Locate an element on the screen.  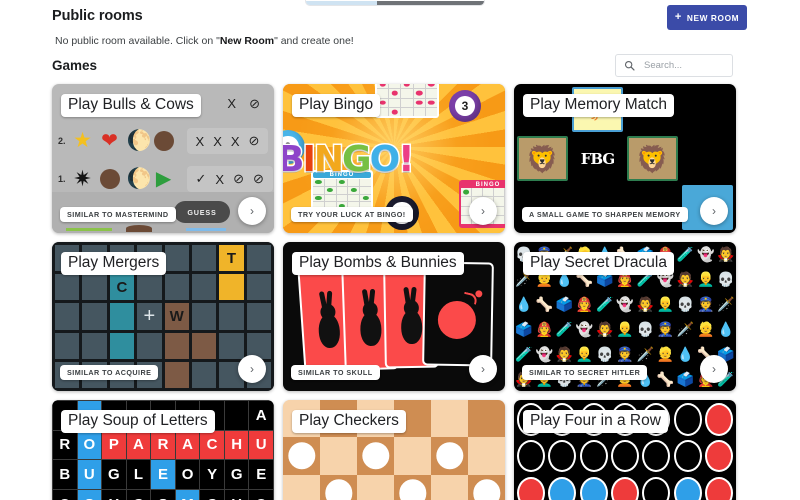
peg-moon-blue: 🌔 is located at coordinates (139, 141).